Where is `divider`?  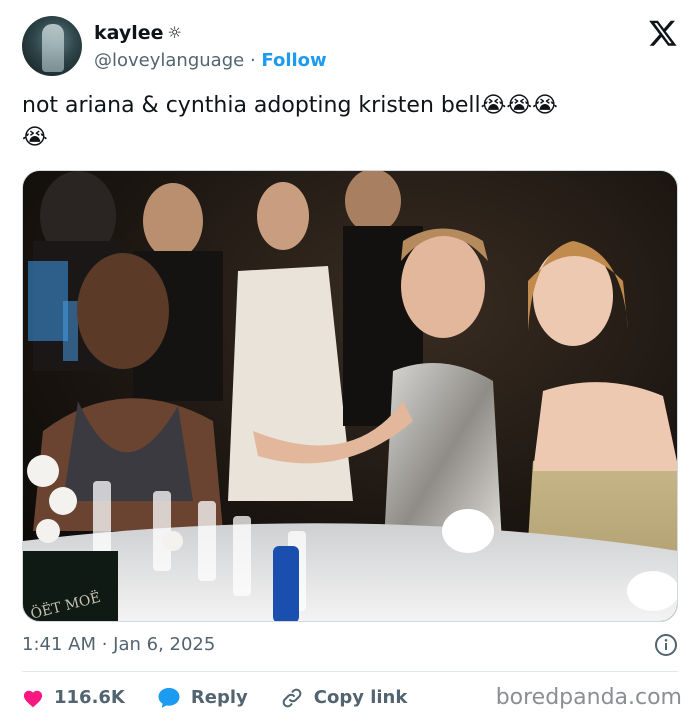
divider is located at coordinates (350, 671).